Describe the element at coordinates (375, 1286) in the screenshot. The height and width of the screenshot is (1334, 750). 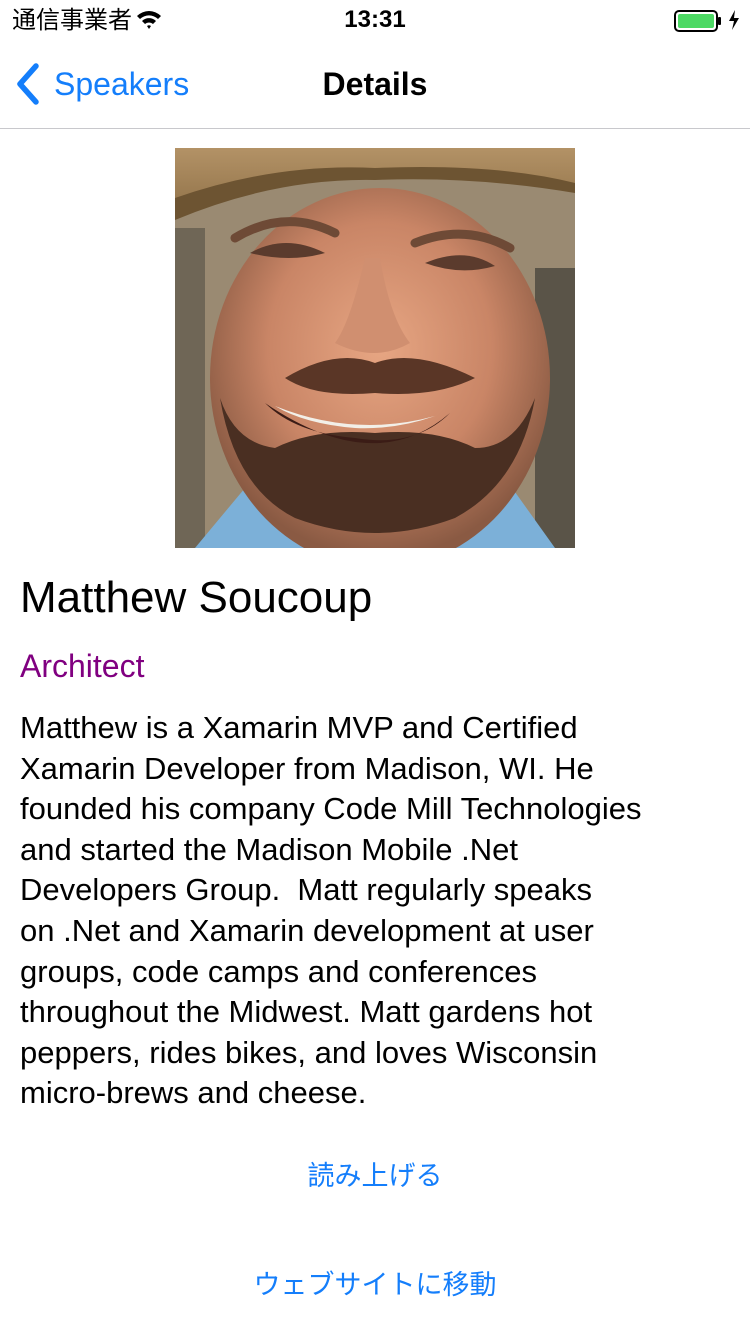
I see `open-website-button: ウェブサイトに移動` at that location.